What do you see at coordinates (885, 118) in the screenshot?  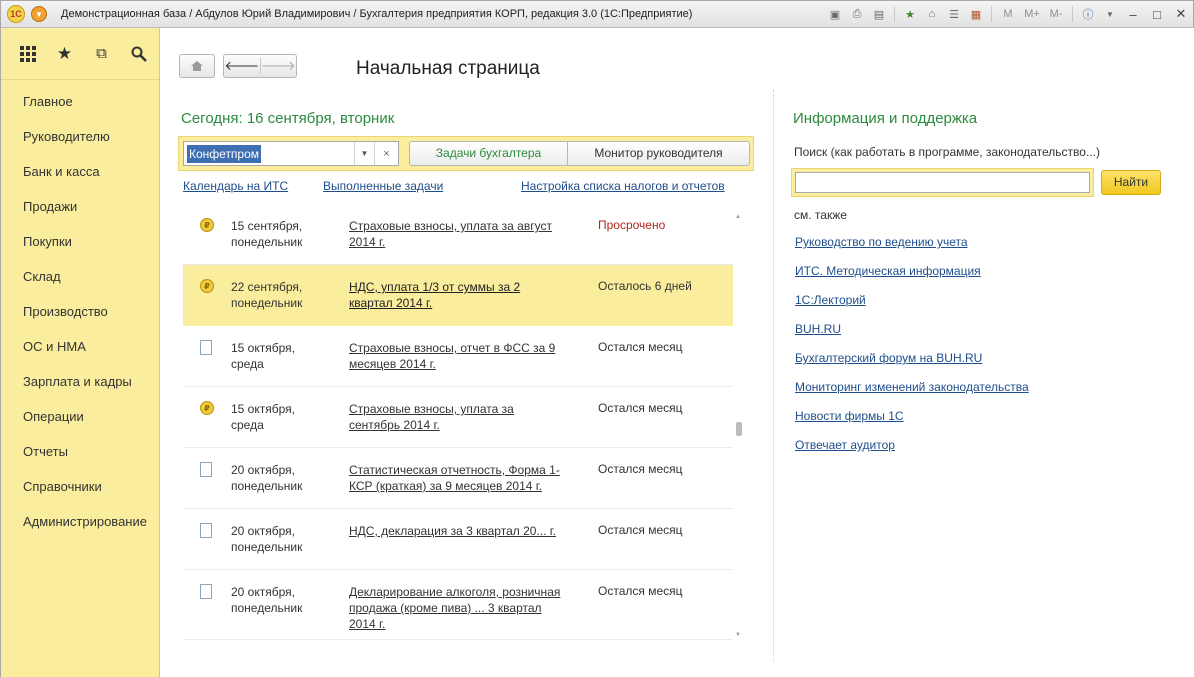 I see `info-title: Информация и поддержка` at bounding box center [885, 118].